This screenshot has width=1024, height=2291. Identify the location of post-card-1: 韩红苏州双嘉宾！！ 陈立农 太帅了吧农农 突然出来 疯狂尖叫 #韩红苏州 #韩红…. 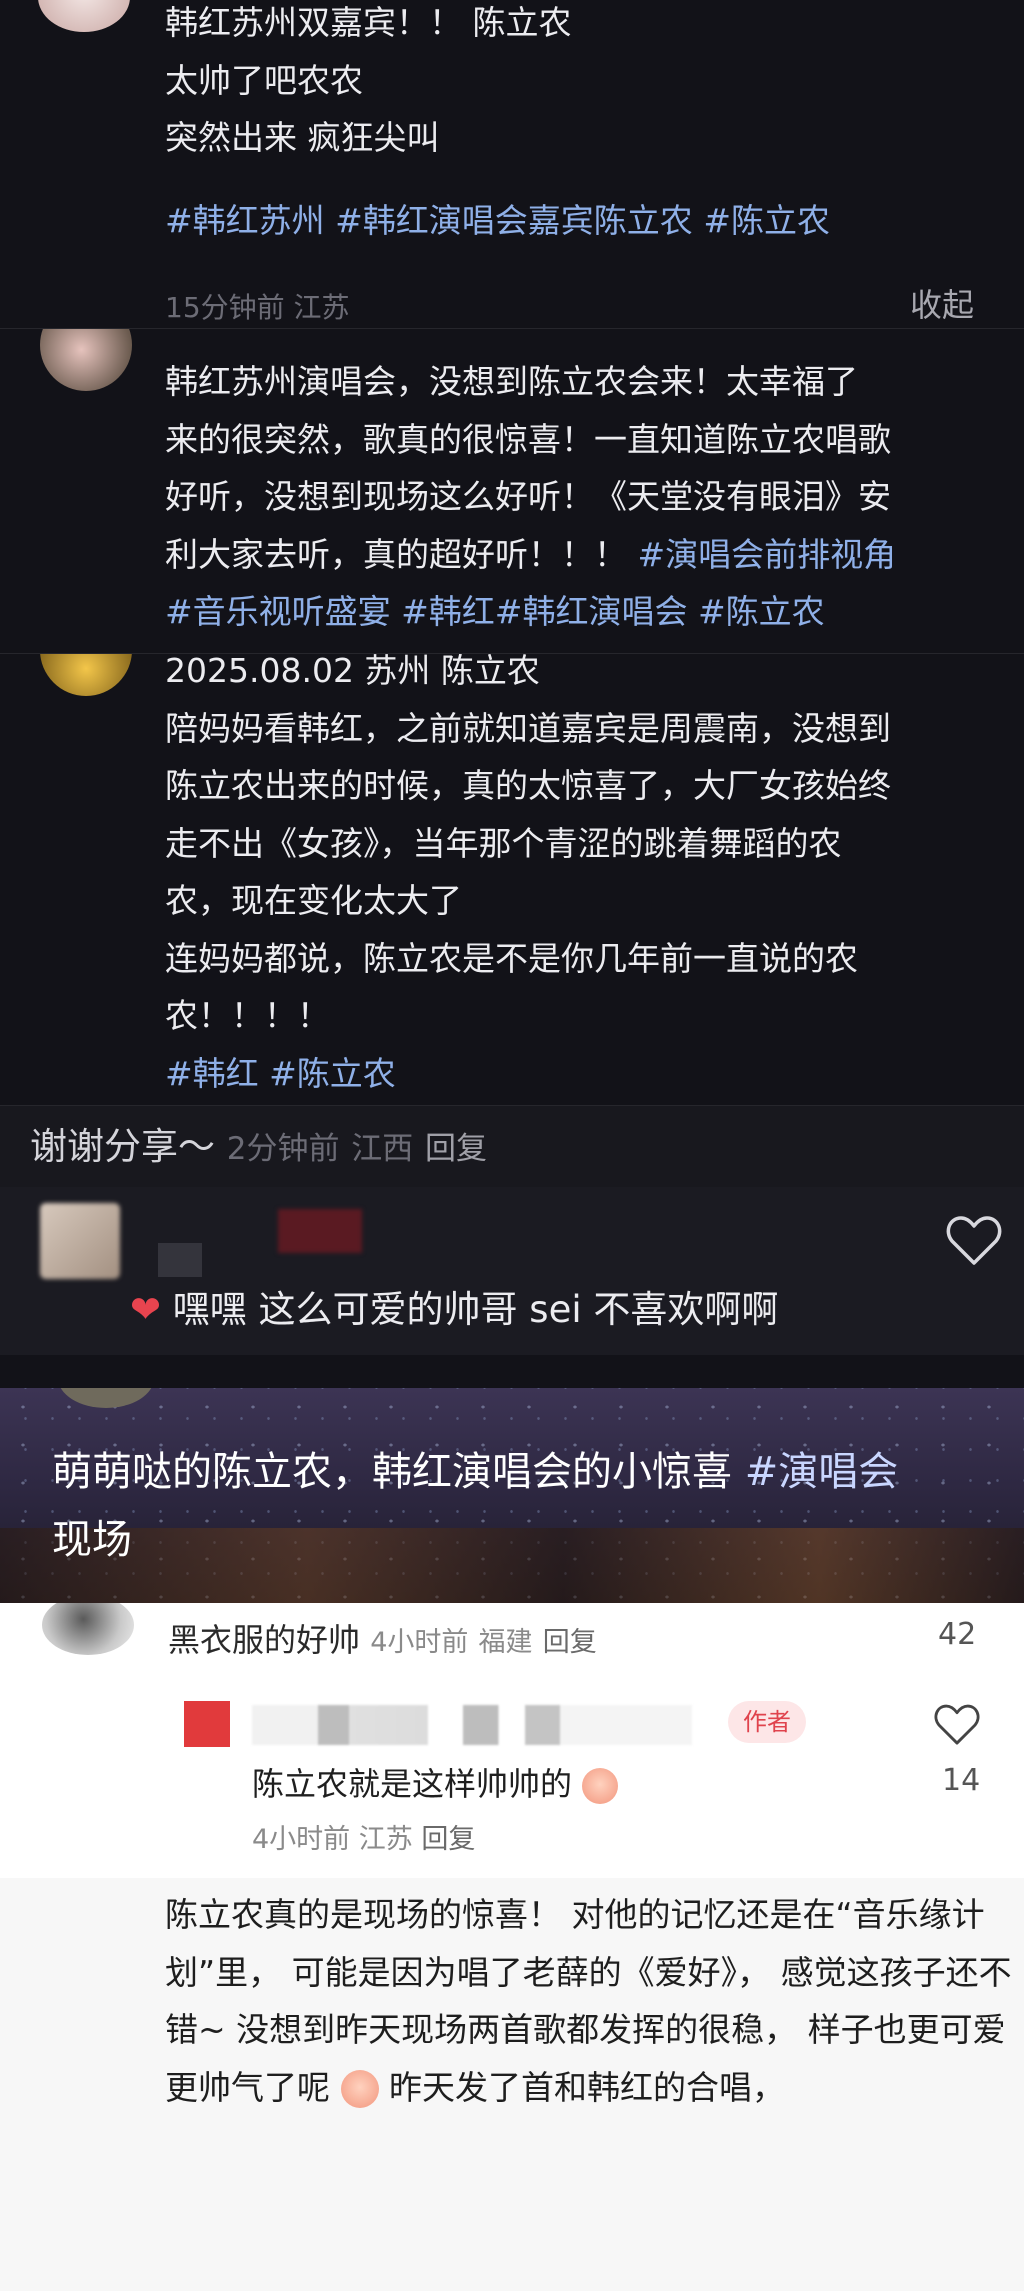
(512, 164).